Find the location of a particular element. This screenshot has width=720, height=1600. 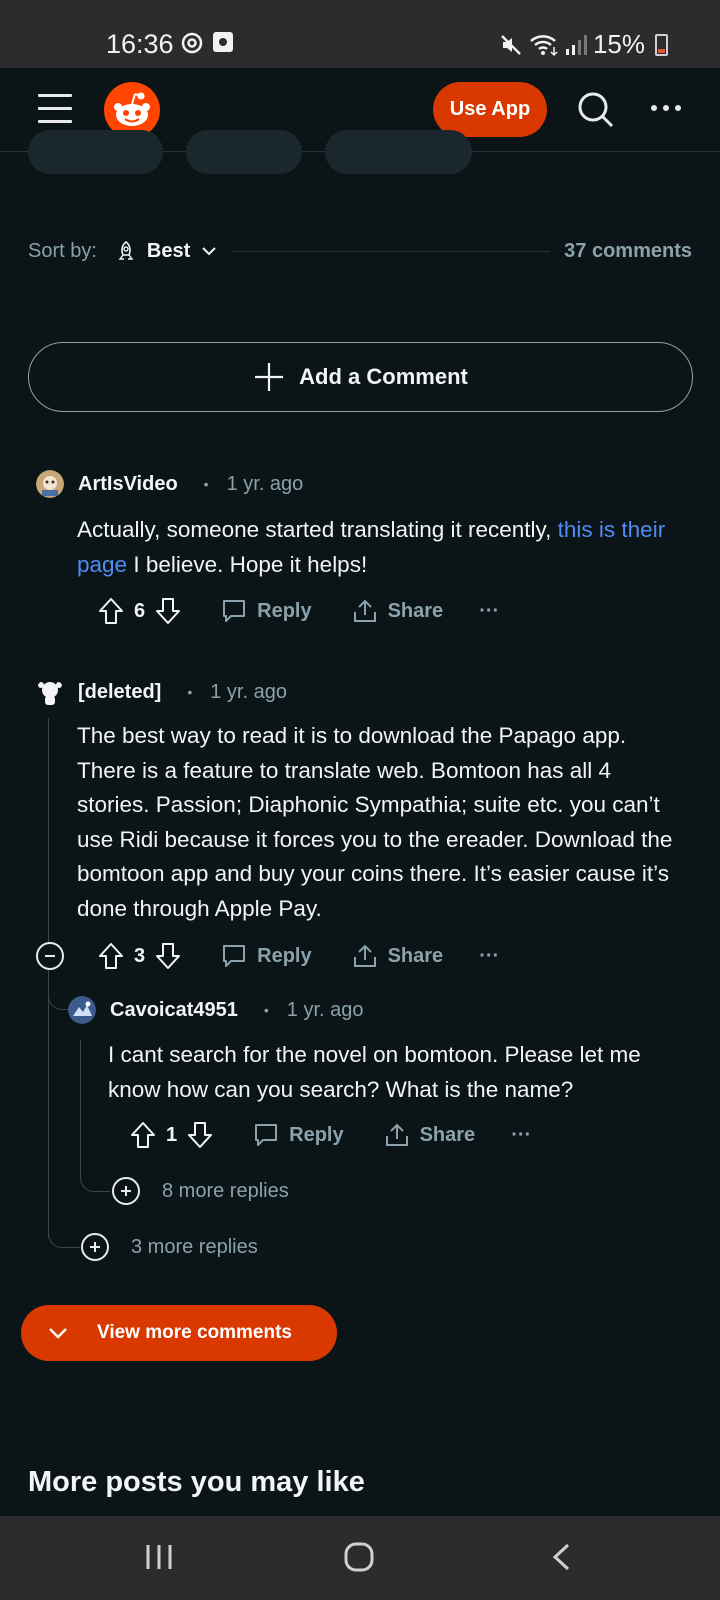

view-more-comments-button: View more comments is located at coordinates (179, 1333).